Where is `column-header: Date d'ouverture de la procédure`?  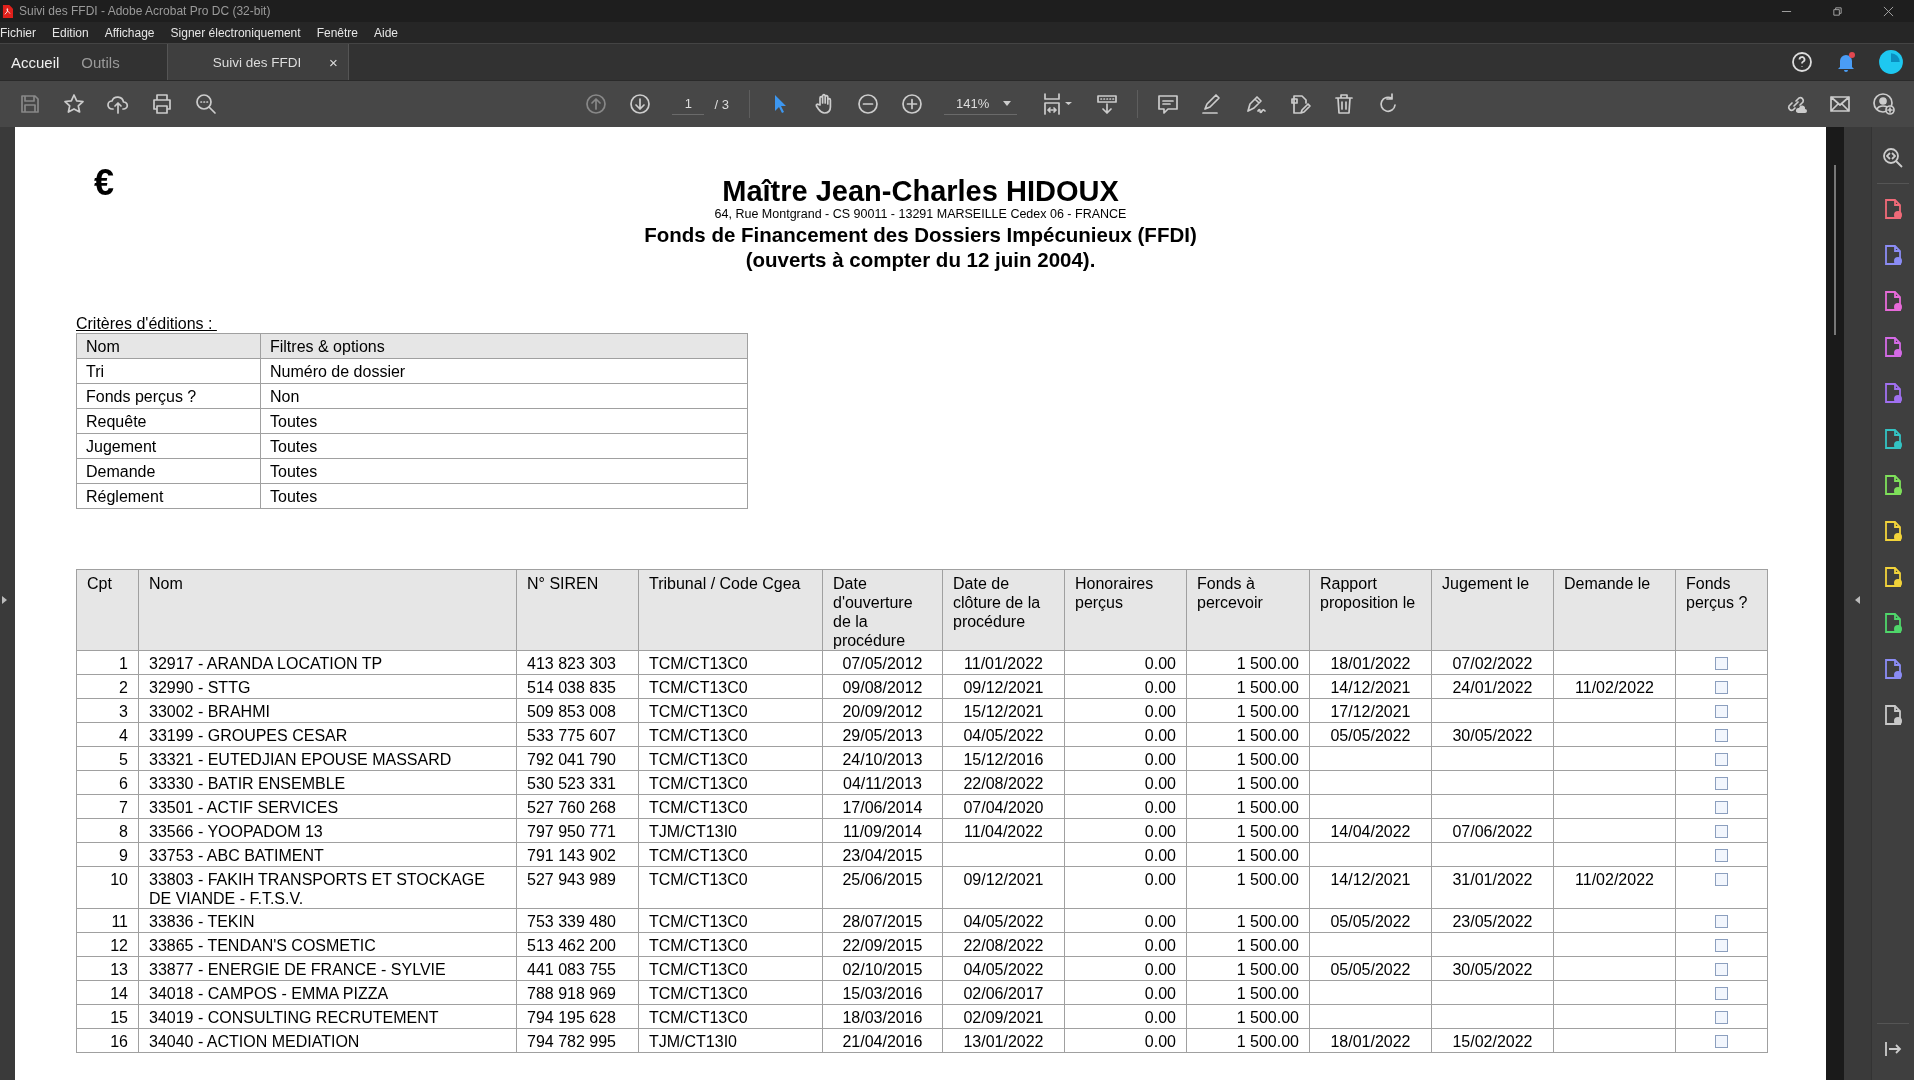
column-header: Date d'ouverture de la procédure is located at coordinates (882, 610).